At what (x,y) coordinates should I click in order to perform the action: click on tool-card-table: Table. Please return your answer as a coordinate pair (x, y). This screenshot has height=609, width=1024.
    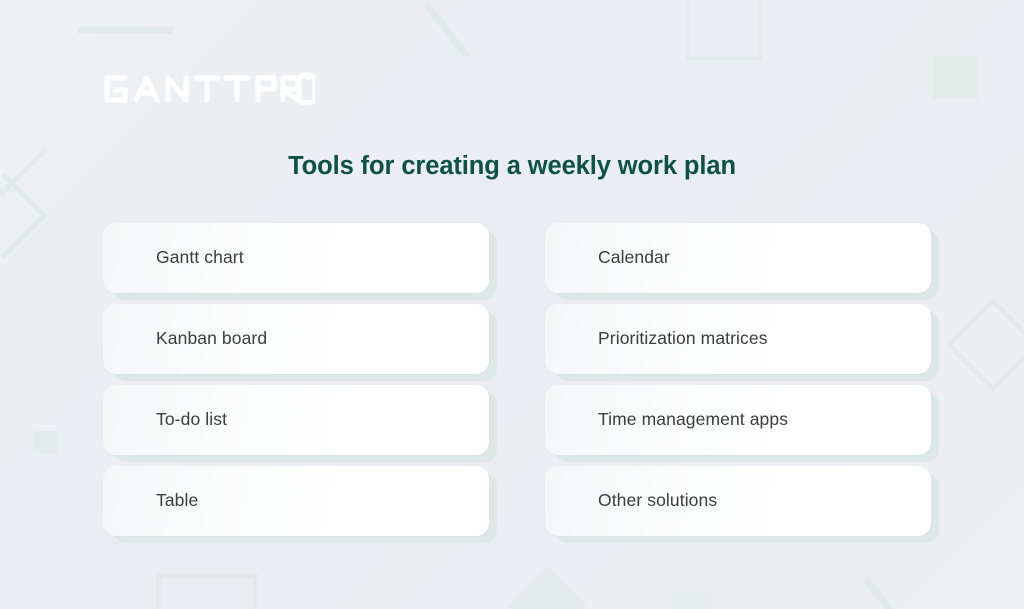
    Looking at the image, I should click on (300, 504).